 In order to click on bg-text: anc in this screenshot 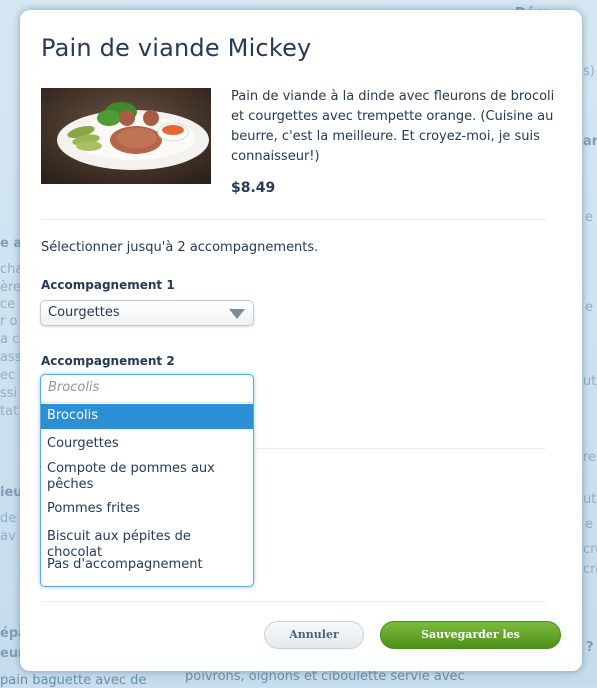, I will do `click(590, 141)`.